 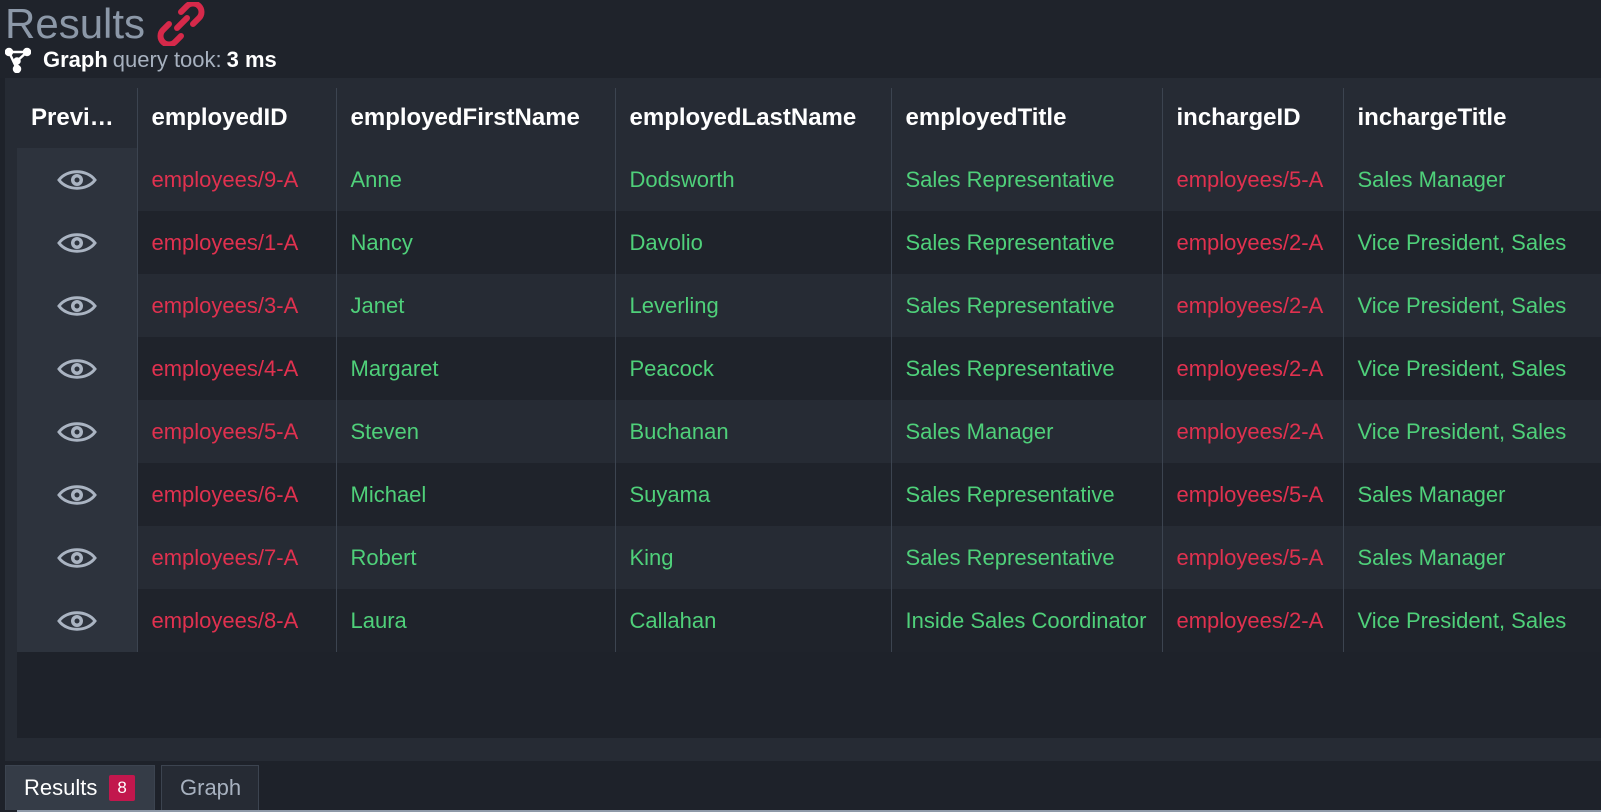 I want to click on cell-employedlastname: Peacock, so click(x=753, y=368).